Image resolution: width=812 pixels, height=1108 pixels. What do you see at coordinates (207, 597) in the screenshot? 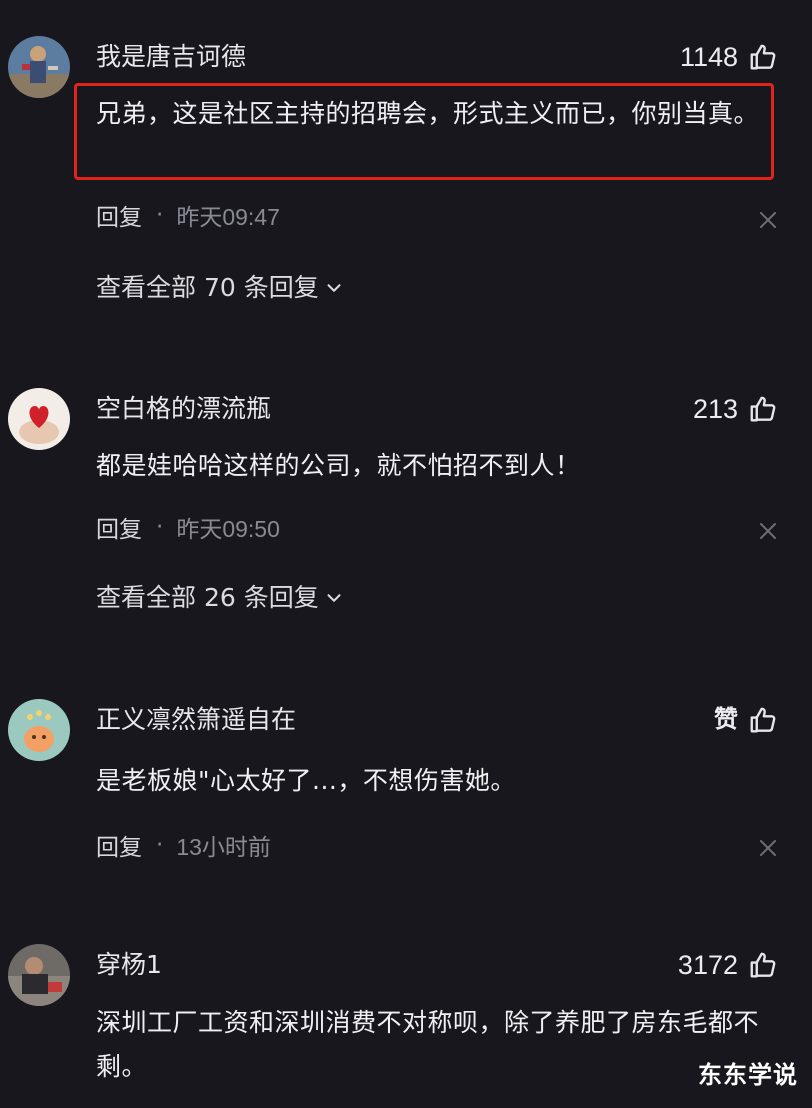
I see `view-replies-label: 查看全部 26 条回复` at bounding box center [207, 597].